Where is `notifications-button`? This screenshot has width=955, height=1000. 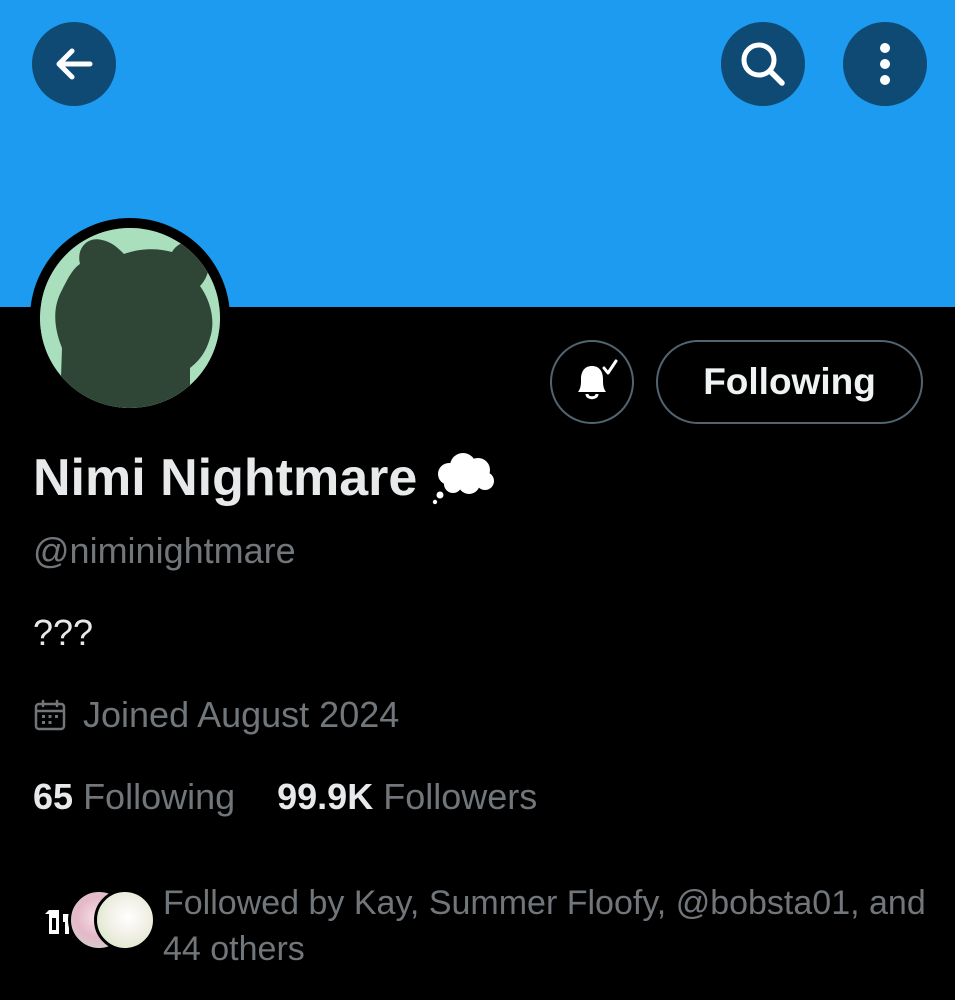 notifications-button is located at coordinates (592, 382).